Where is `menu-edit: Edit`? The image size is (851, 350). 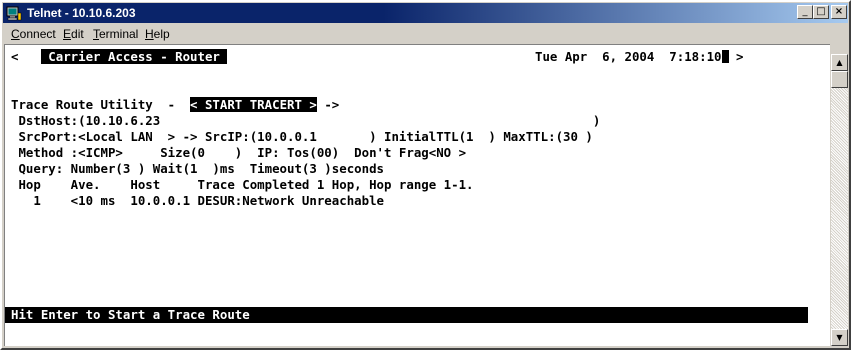
menu-edit: Edit is located at coordinates (73, 34).